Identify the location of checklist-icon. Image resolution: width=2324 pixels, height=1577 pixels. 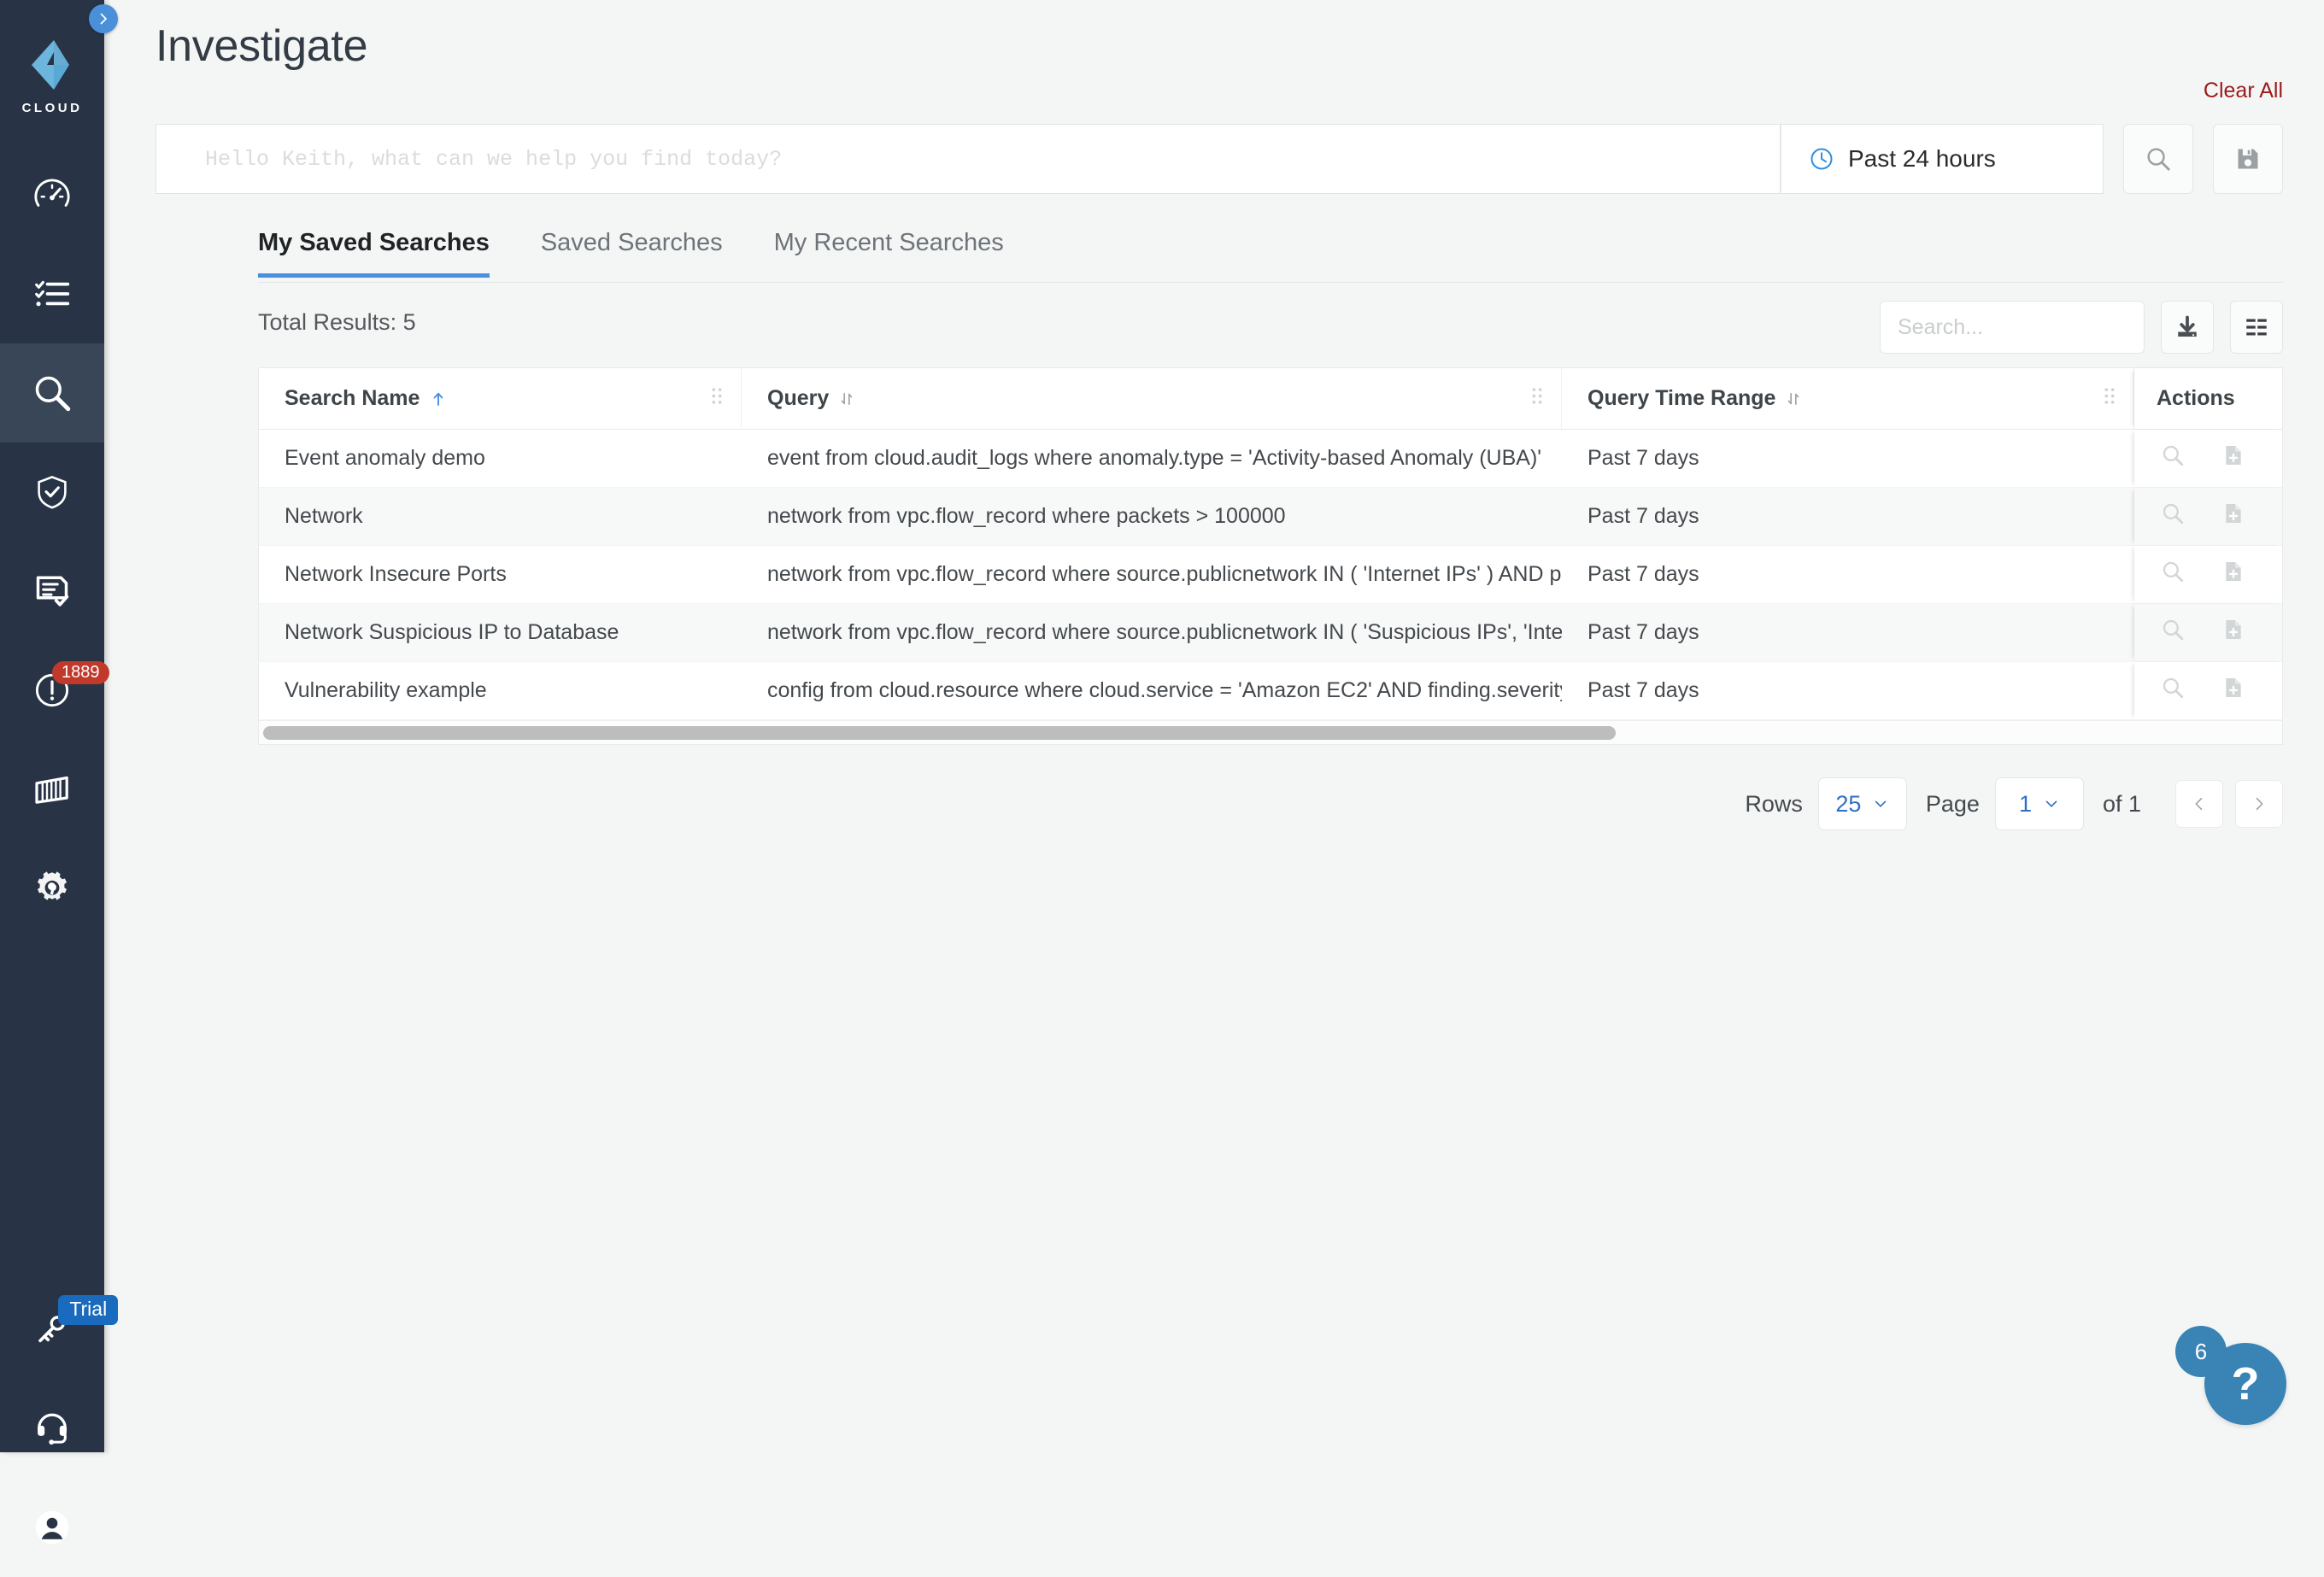
(52, 293).